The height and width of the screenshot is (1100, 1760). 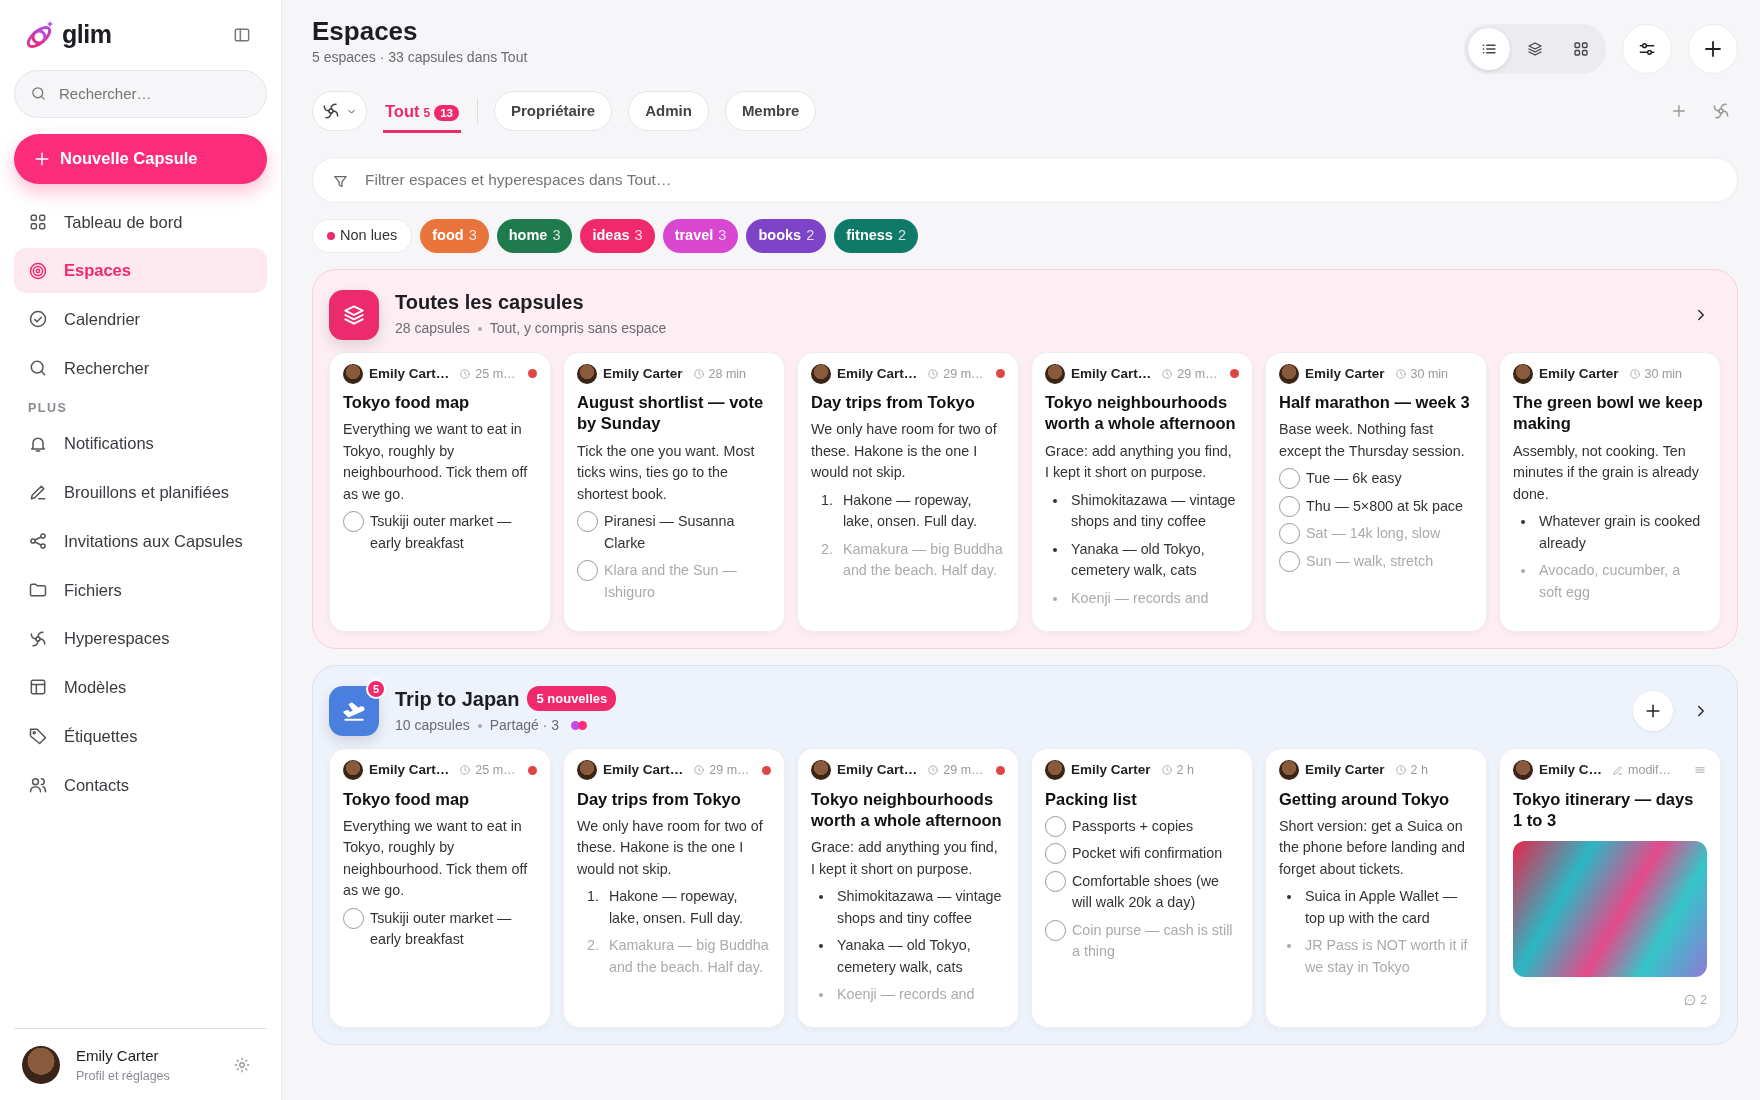 I want to click on filter-settings-button, so click(x=1647, y=49).